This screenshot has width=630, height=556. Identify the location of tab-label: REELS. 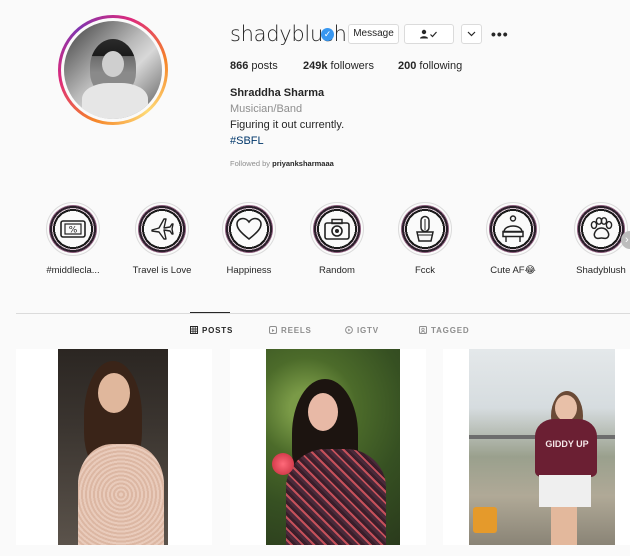
(296, 330).